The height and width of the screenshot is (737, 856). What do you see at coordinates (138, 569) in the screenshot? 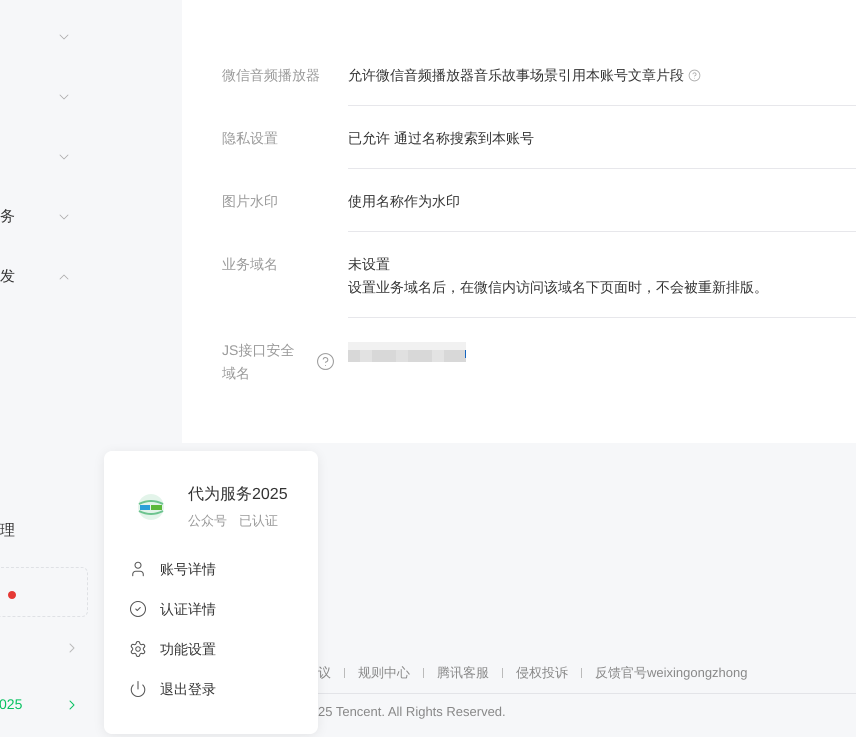
I see `user-icon` at bounding box center [138, 569].